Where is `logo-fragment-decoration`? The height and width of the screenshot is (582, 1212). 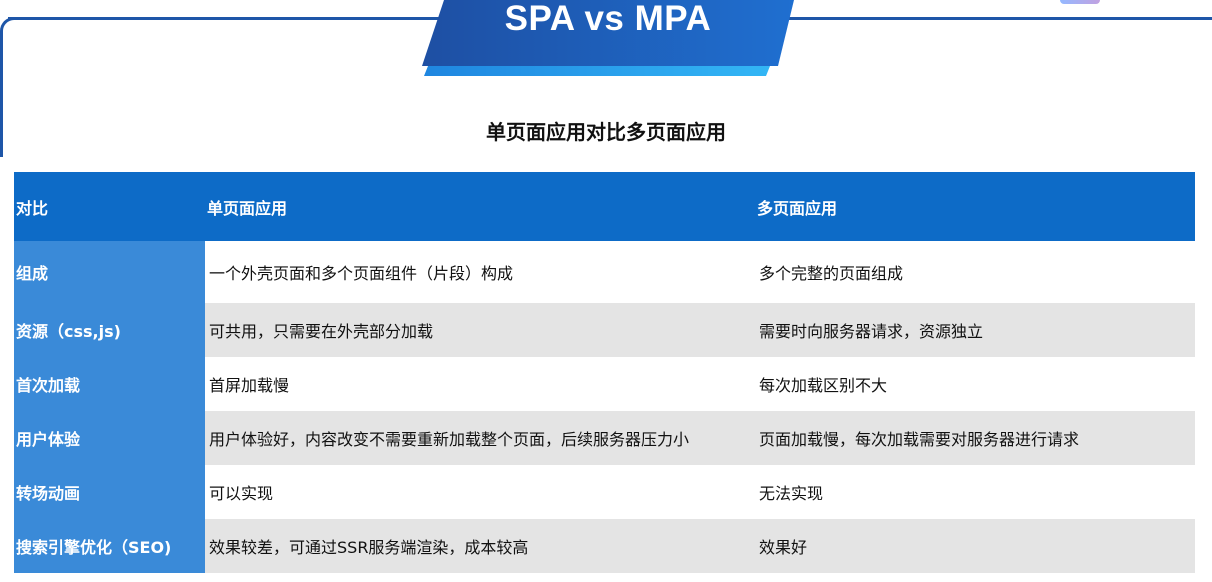 logo-fragment-decoration is located at coordinates (1080, 2).